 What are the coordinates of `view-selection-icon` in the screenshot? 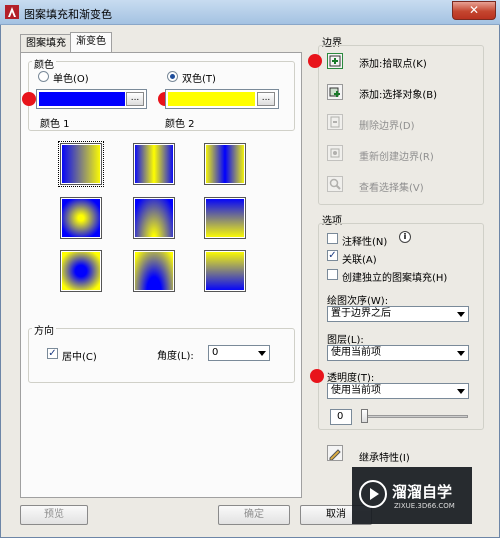 It's located at (335, 184).